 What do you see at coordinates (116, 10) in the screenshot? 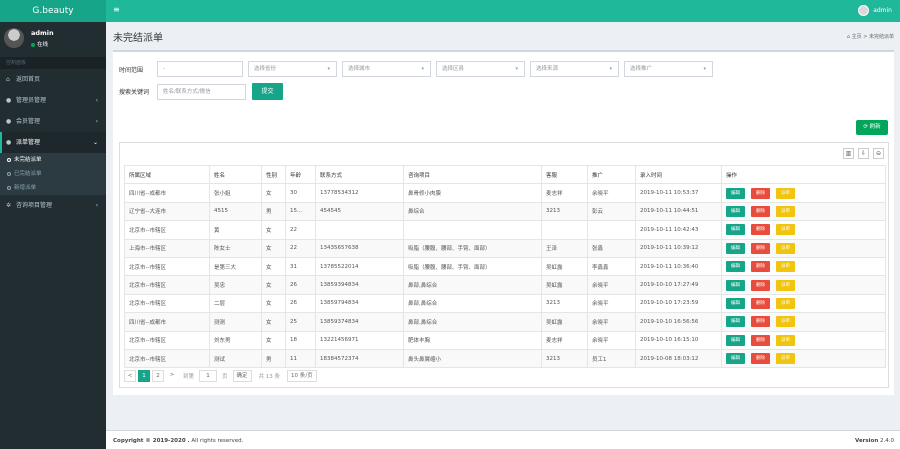
I see `menu-toggle-icon: ≡` at bounding box center [116, 10].